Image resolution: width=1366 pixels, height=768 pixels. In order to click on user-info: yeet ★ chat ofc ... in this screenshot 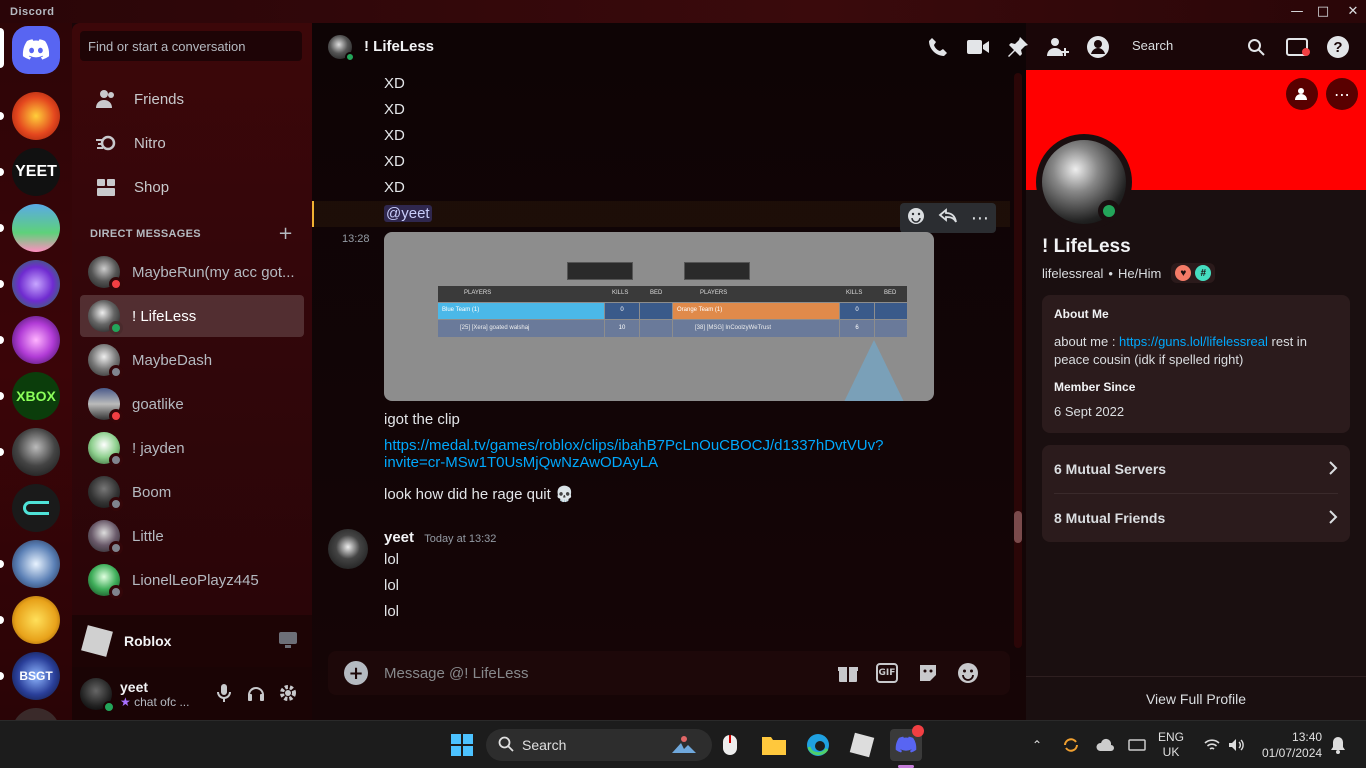, I will do `click(170, 694)`.